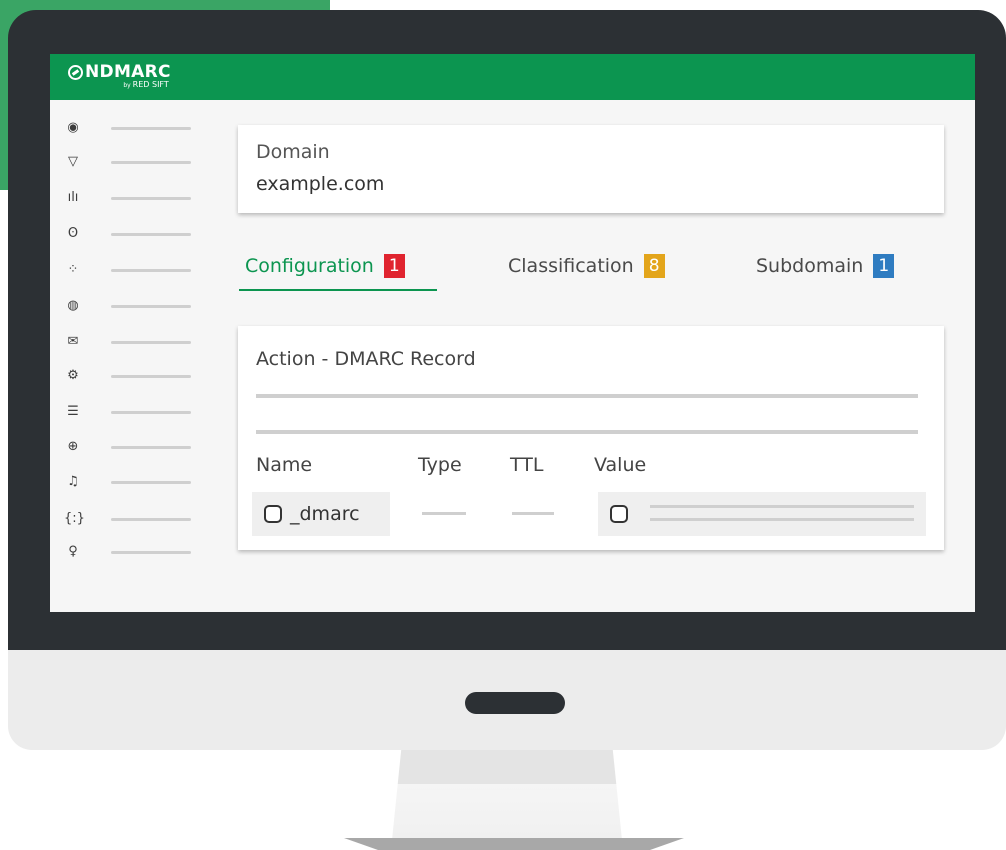  What do you see at coordinates (527, 465) in the screenshot?
I see `column-header-ttl: TTL` at bounding box center [527, 465].